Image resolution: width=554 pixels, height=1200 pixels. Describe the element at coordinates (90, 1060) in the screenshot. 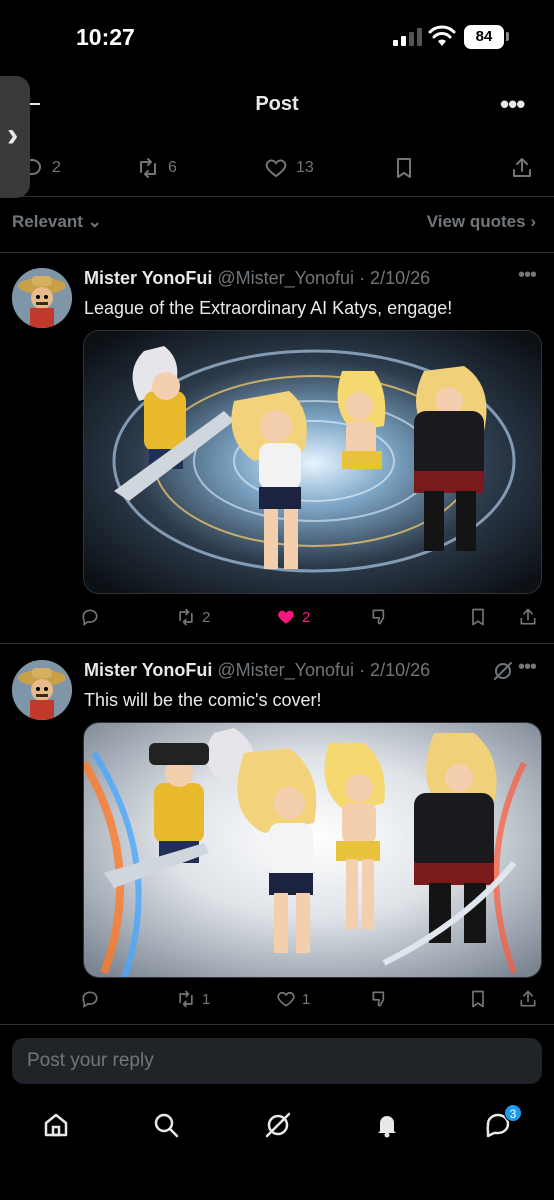

I see `reply-input-placeholder: Post your reply` at that location.